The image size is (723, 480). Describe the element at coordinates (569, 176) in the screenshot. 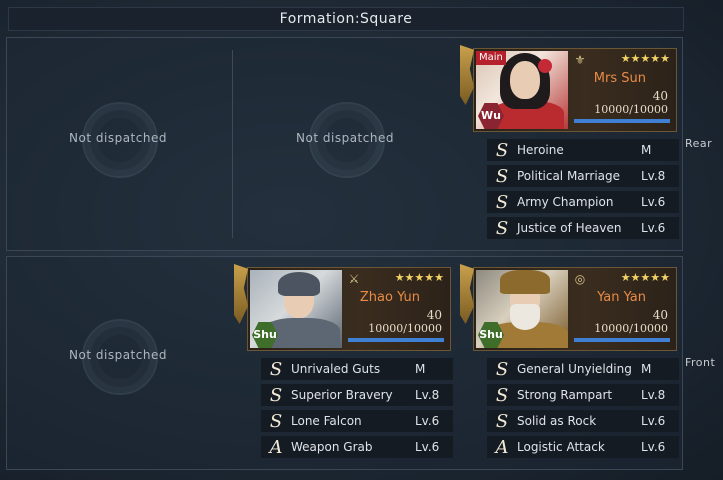

I see `skill-name: Political Marriage` at that location.